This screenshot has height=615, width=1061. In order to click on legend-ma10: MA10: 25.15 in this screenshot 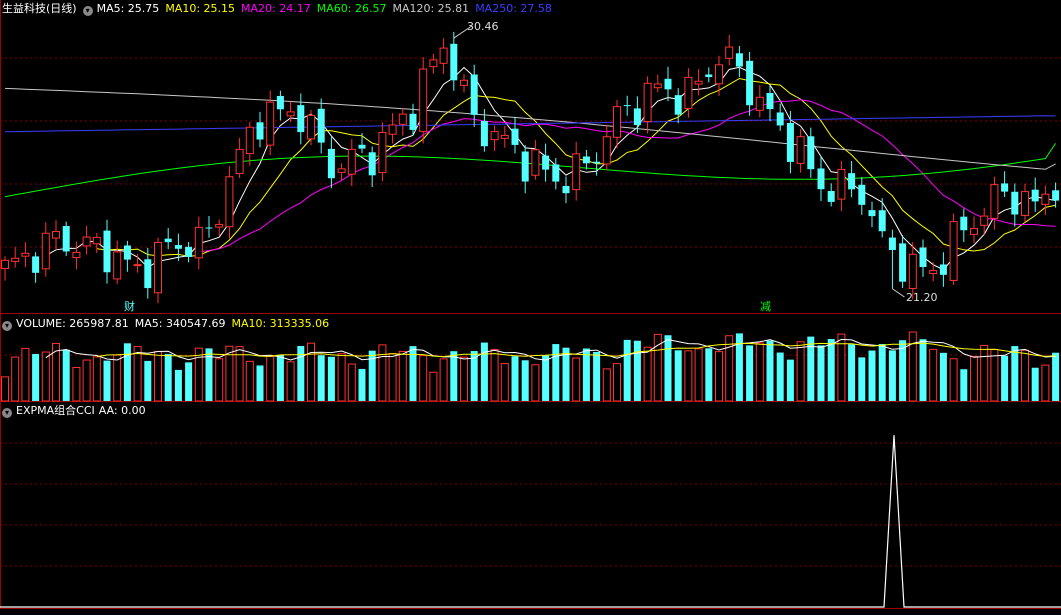, I will do `click(200, 8)`.